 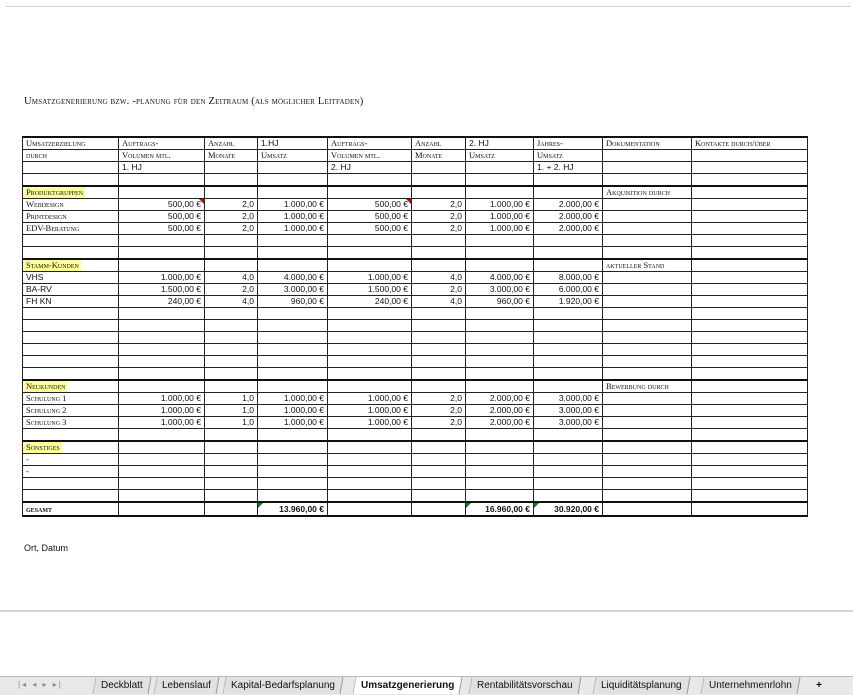 I want to click on header-cell: 2. HJ, so click(x=499, y=143).